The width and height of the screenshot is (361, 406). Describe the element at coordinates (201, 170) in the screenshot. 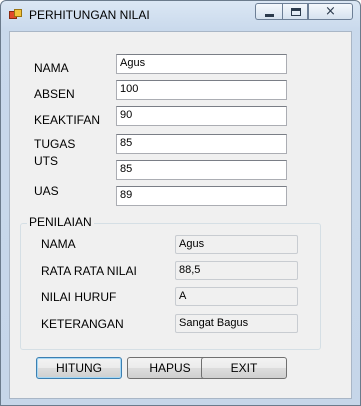

I see `uts-input: 85` at that location.